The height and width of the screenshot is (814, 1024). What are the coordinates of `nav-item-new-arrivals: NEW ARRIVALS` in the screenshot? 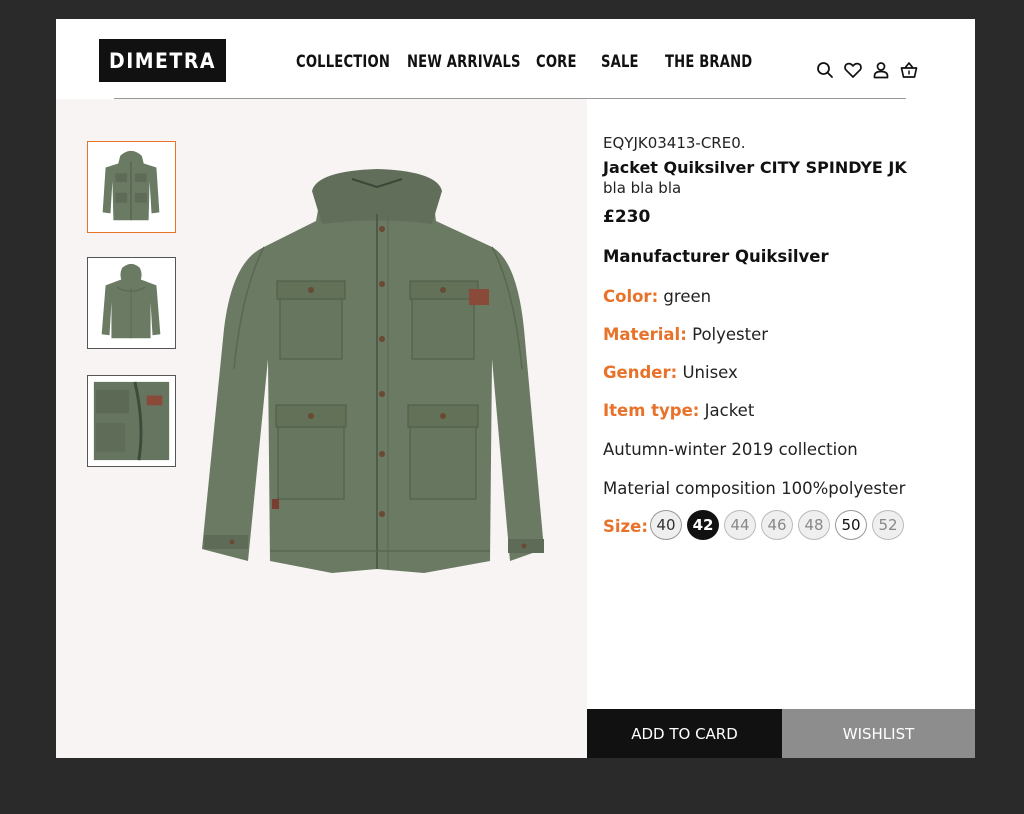 It's located at (464, 62).